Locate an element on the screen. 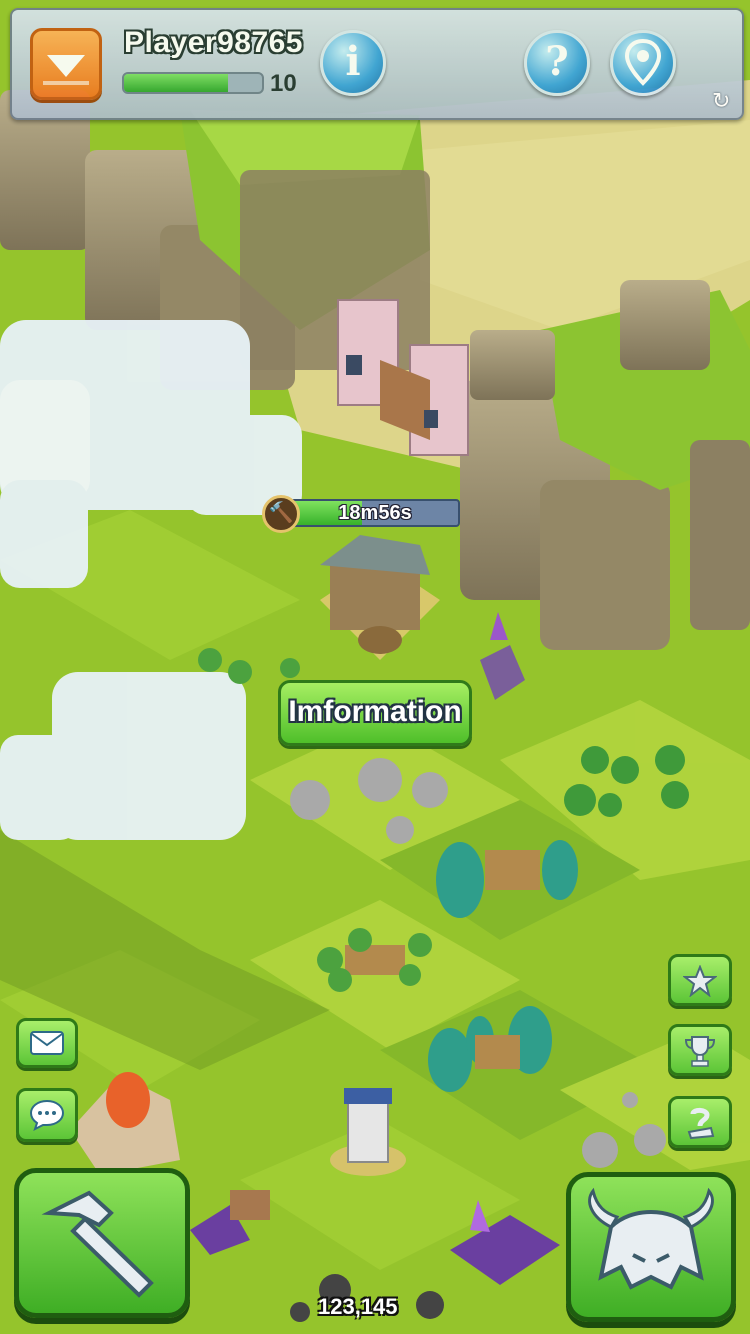  envelope-icon is located at coordinates (47, 1043).